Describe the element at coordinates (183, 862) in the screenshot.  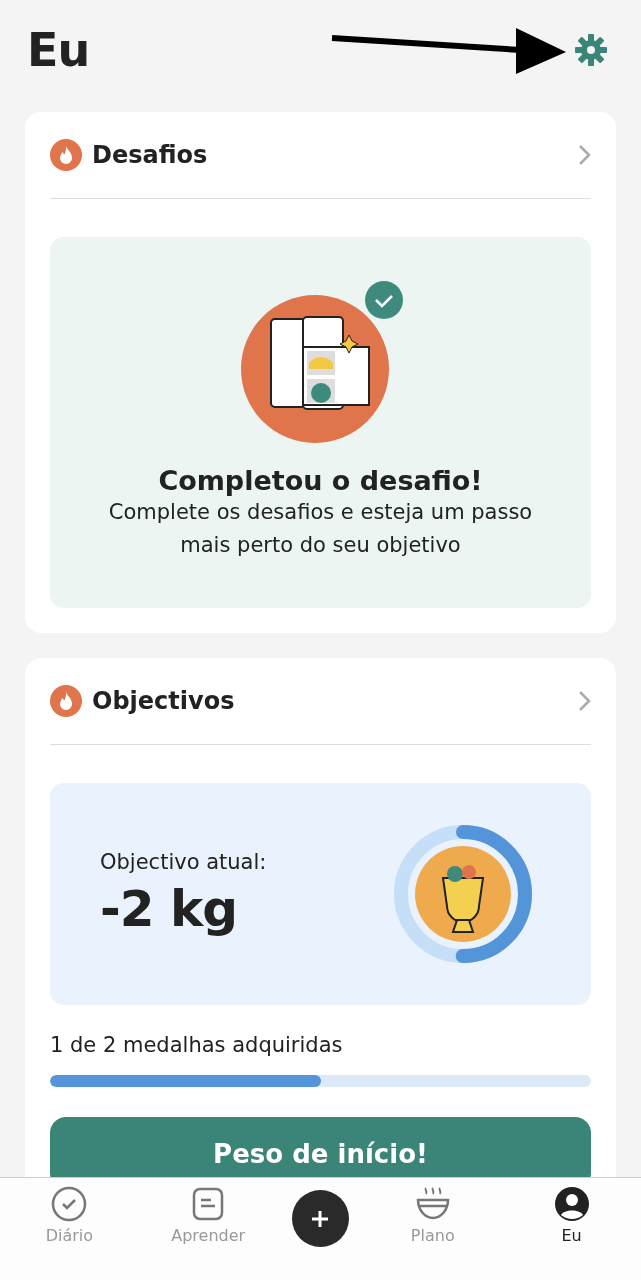
I see `goal-label: Objectivo atual:` at that location.